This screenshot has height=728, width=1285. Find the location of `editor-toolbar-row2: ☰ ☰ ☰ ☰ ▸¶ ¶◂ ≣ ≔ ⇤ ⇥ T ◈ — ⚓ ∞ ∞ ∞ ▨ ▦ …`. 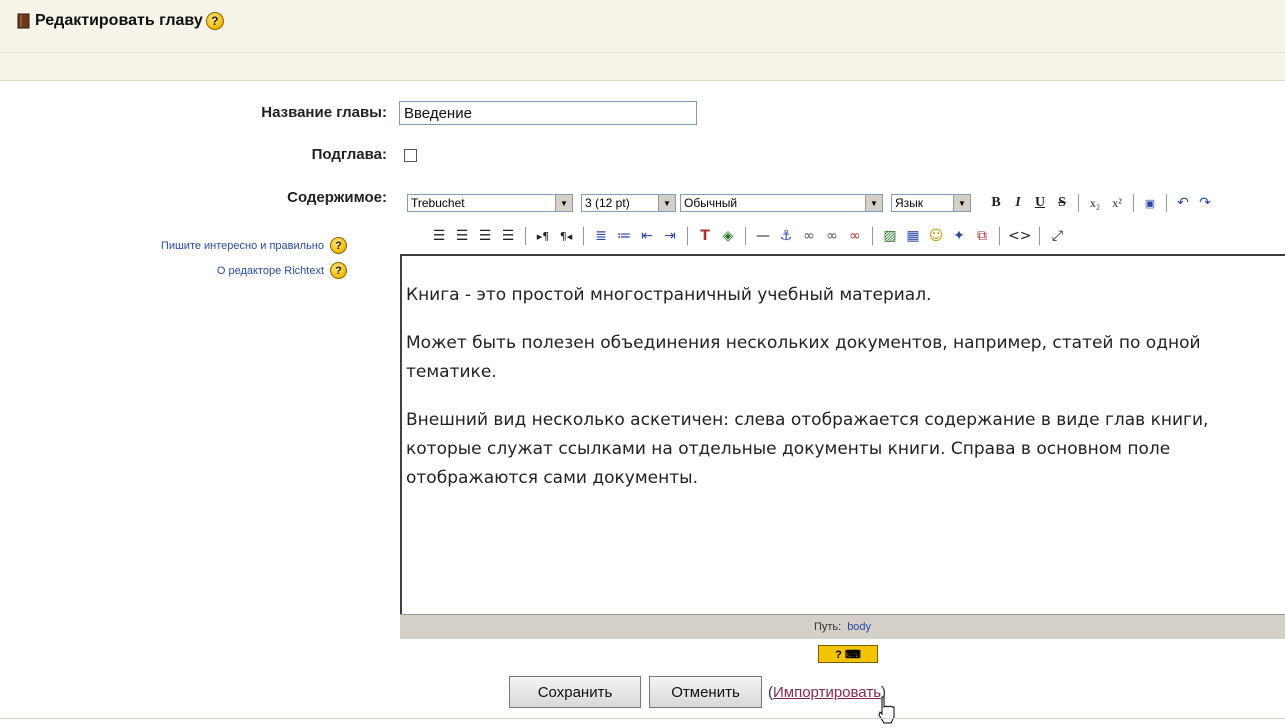

editor-toolbar-row2: ☰ ☰ ☰ ☰ ▸¶ ¶◂ ≣ ≔ ⇤ ⇥ T ◈ — ⚓ ∞ ∞ ∞ ▨ ▦ … is located at coordinates (857, 236).